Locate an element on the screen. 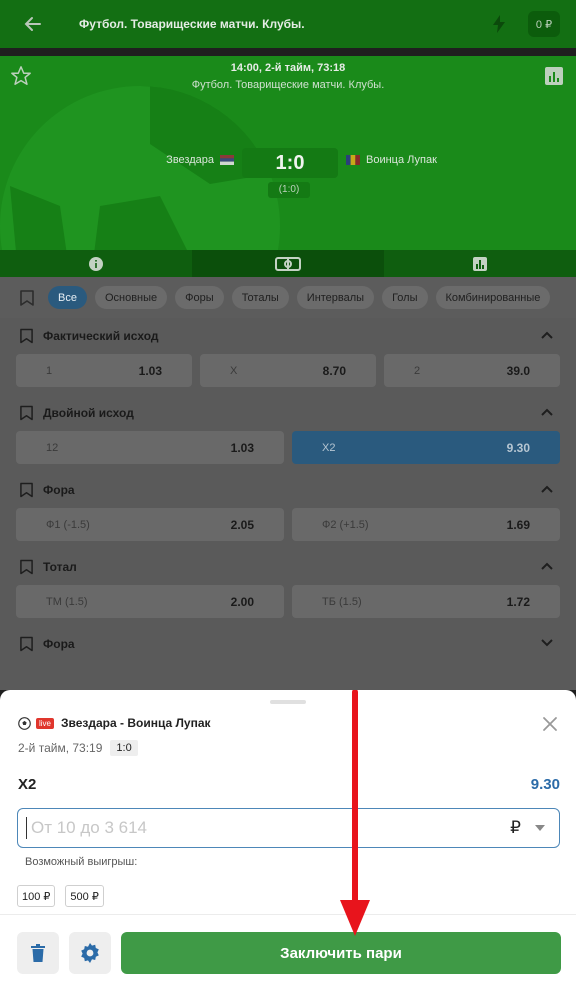  odd-value: 9.30 is located at coordinates (518, 447).